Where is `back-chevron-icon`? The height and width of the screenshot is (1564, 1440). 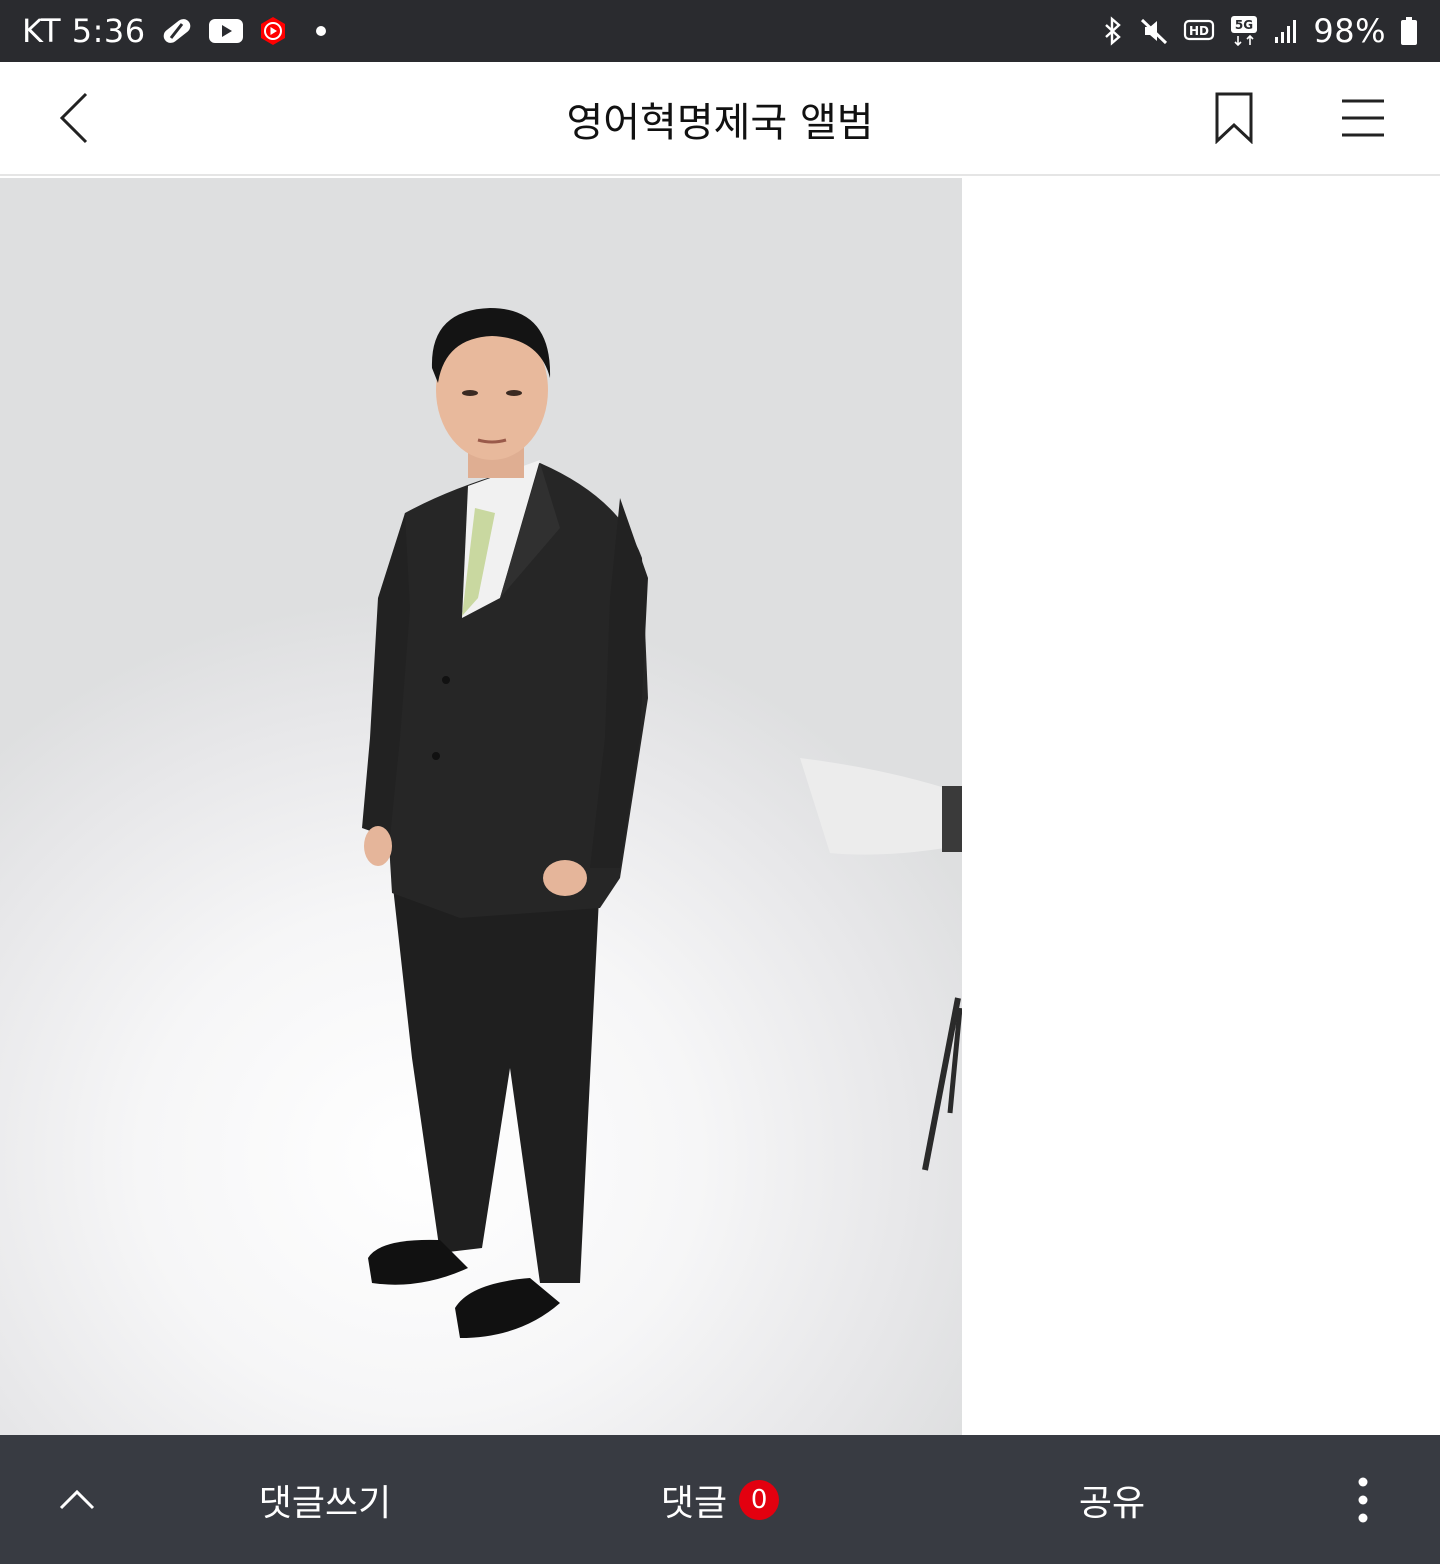 back-chevron-icon is located at coordinates (73, 118).